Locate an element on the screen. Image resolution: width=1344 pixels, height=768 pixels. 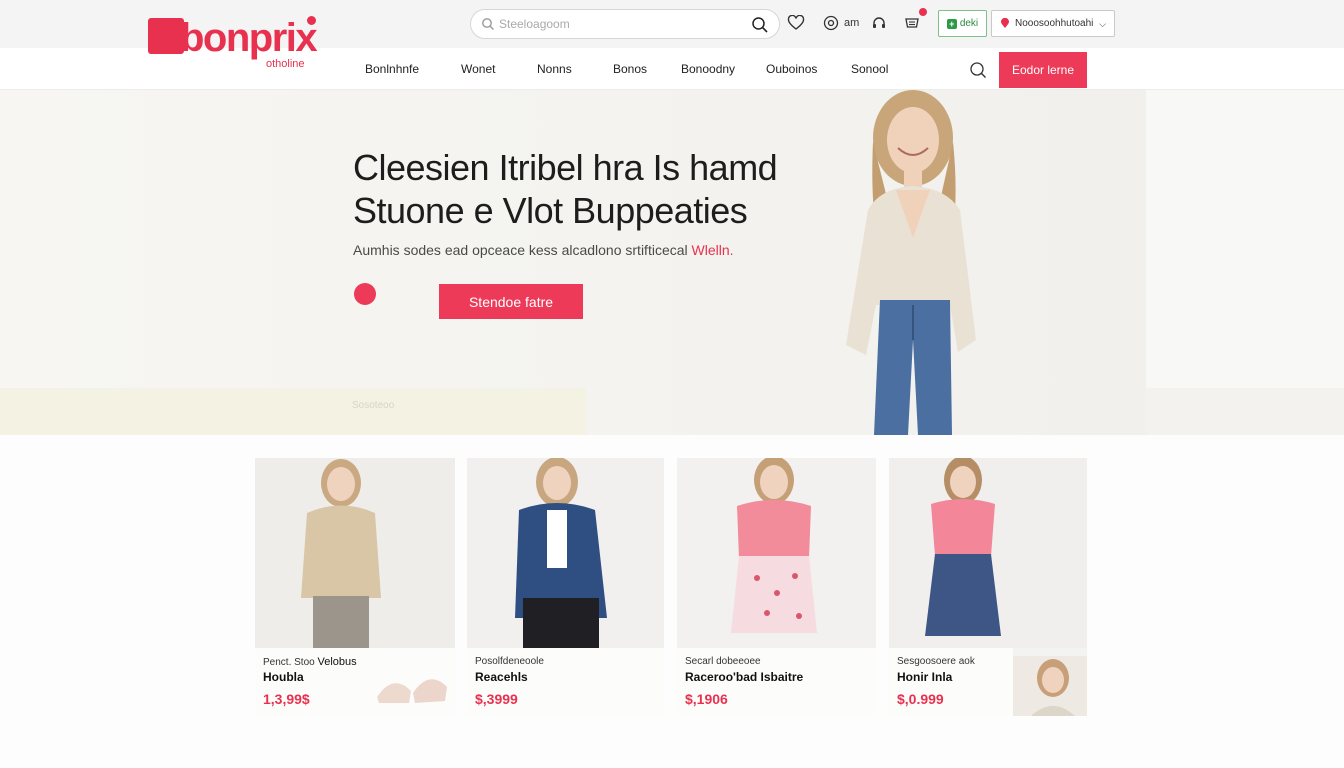
cart-icon is located at coordinates (914, 21).